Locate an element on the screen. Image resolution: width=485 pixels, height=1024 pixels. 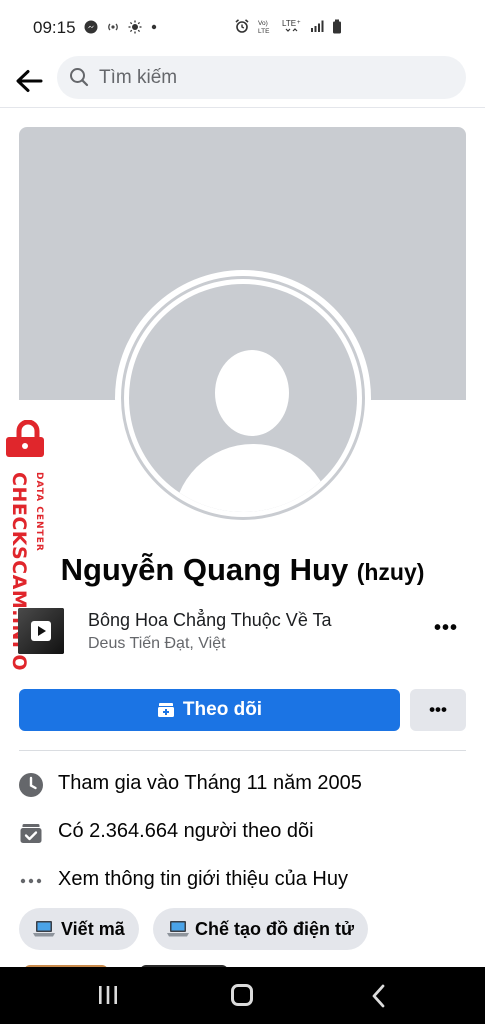
lte-icon: LTE + is located at coordinates (291, 25).